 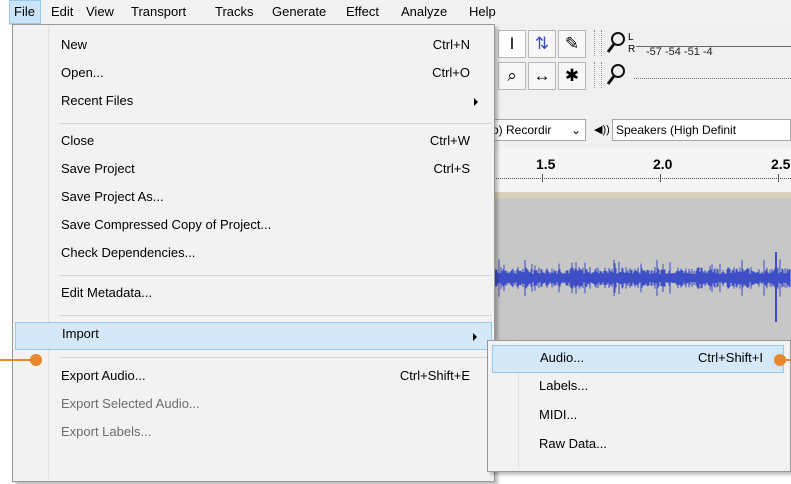 What do you see at coordinates (449, 140) in the screenshot?
I see `menu-item-shortcut: Ctrl+W` at bounding box center [449, 140].